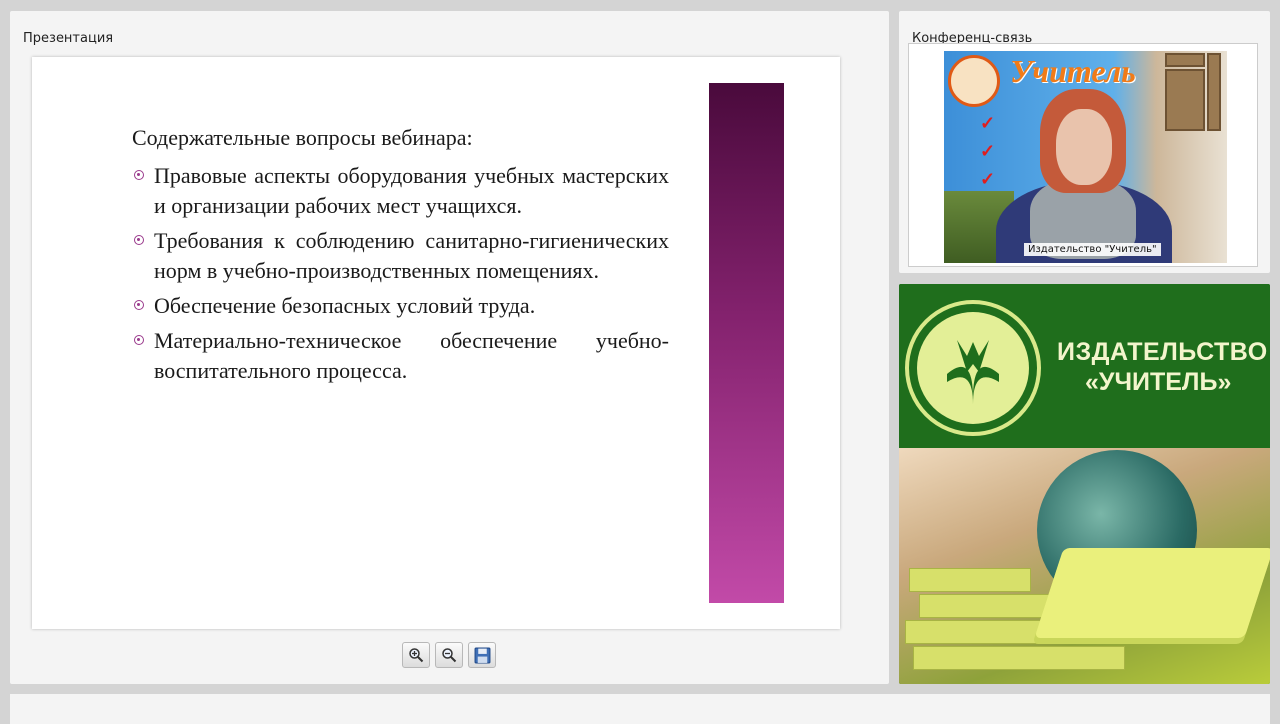 This screenshot has width=1280, height=724. Describe the element at coordinates (1084, 147) in the screenshot. I see `presenter-face` at that location.